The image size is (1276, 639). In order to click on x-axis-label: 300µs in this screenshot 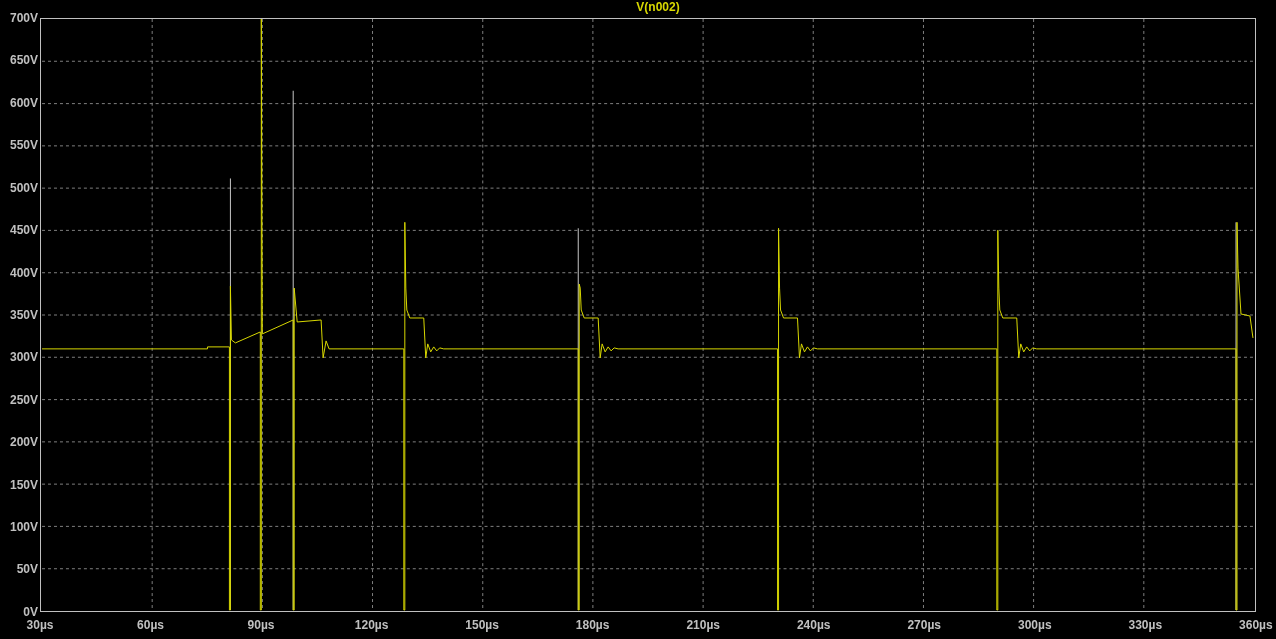, I will do `click(1034, 625)`.